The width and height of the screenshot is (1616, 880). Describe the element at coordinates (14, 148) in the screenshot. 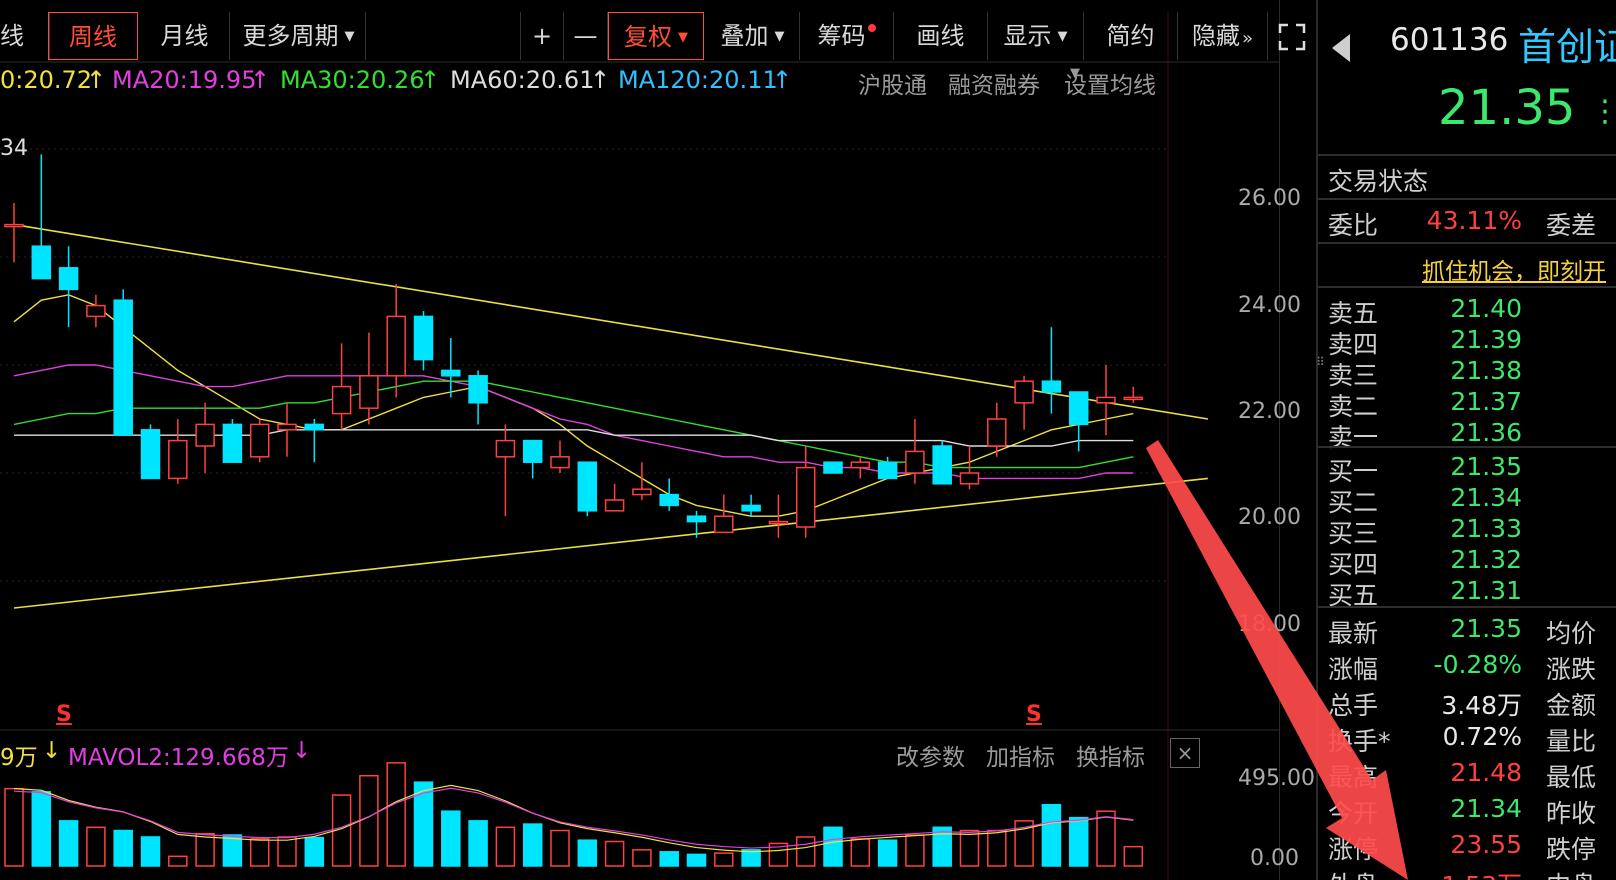

I see `partial-value-label: 34` at that location.